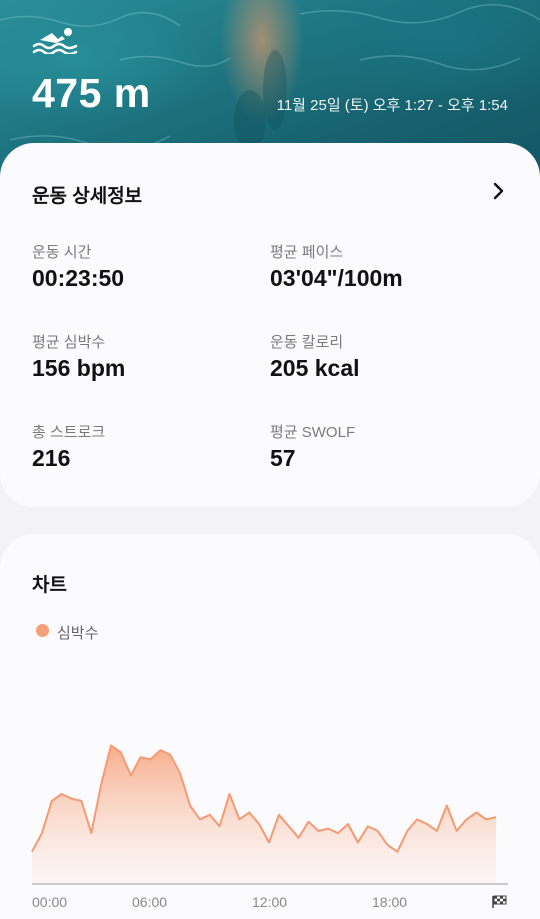 The width and height of the screenshot is (540, 919). What do you see at coordinates (91, 93) in the screenshot?
I see `distance-value: 475 m` at bounding box center [91, 93].